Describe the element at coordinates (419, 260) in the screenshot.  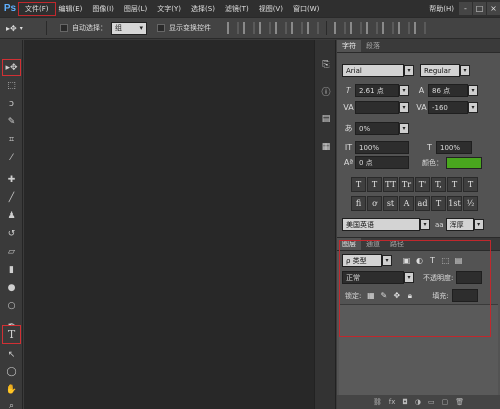
I see `adjust-filter-icon: ◐` at that location.